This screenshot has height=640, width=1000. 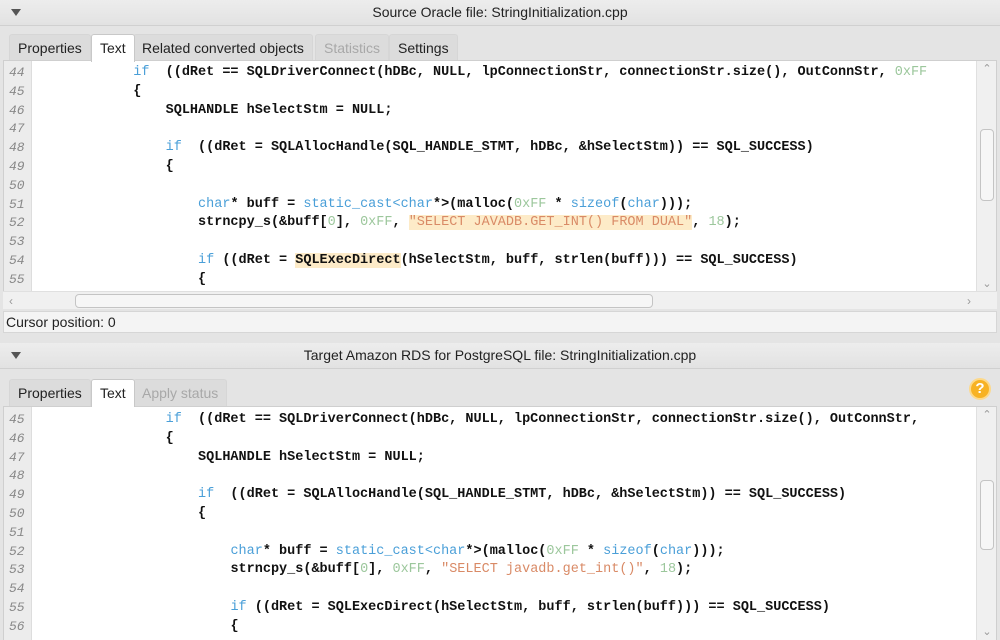 What do you see at coordinates (595, 204) in the screenshot?
I see `code-token: sizeof` at bounding box center [595, 204].